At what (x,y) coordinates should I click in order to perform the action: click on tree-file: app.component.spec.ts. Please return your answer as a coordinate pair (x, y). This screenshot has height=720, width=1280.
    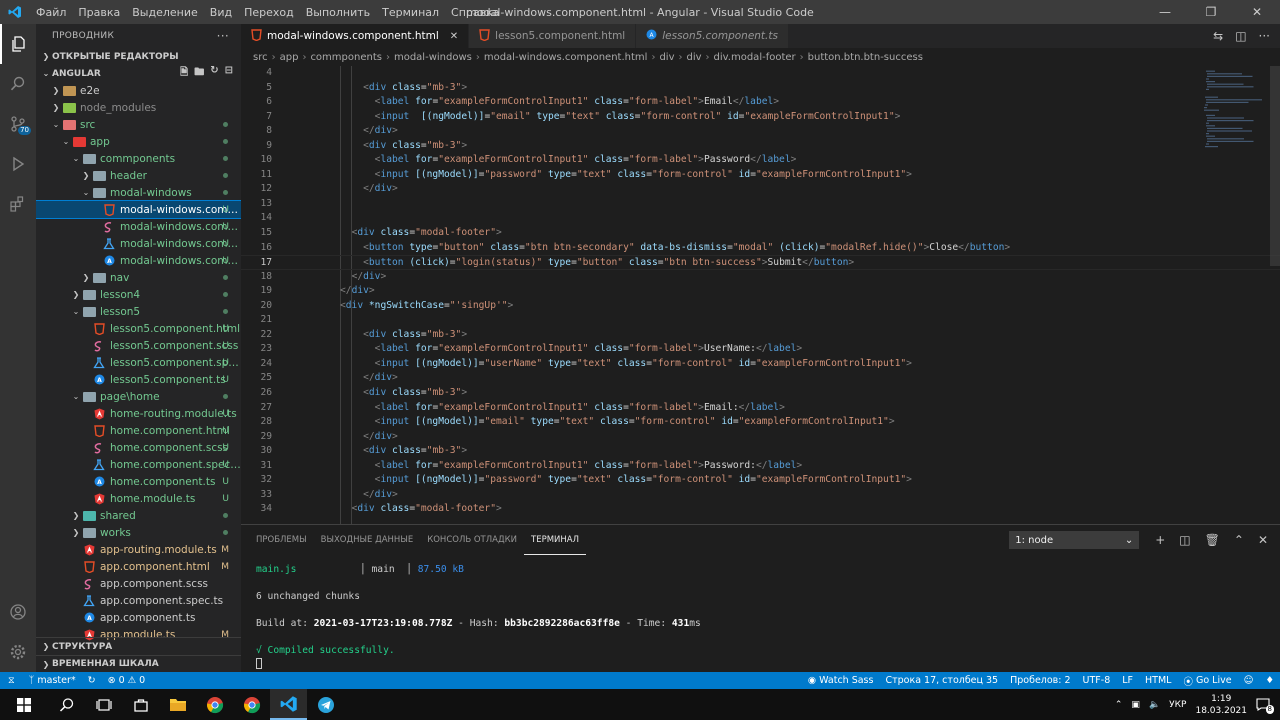
    Looking at the image, I should click on (138, 600).